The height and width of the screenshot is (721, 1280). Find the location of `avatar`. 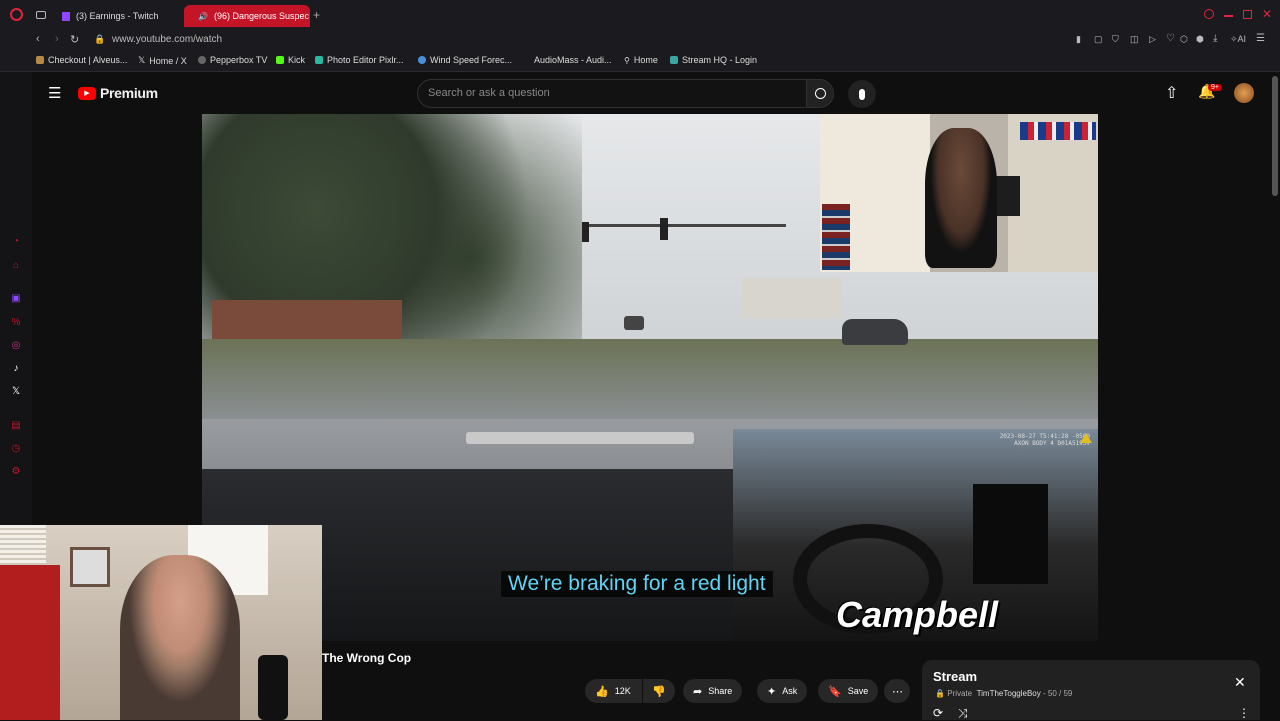

avatar is located at coordinates (1244, 93).